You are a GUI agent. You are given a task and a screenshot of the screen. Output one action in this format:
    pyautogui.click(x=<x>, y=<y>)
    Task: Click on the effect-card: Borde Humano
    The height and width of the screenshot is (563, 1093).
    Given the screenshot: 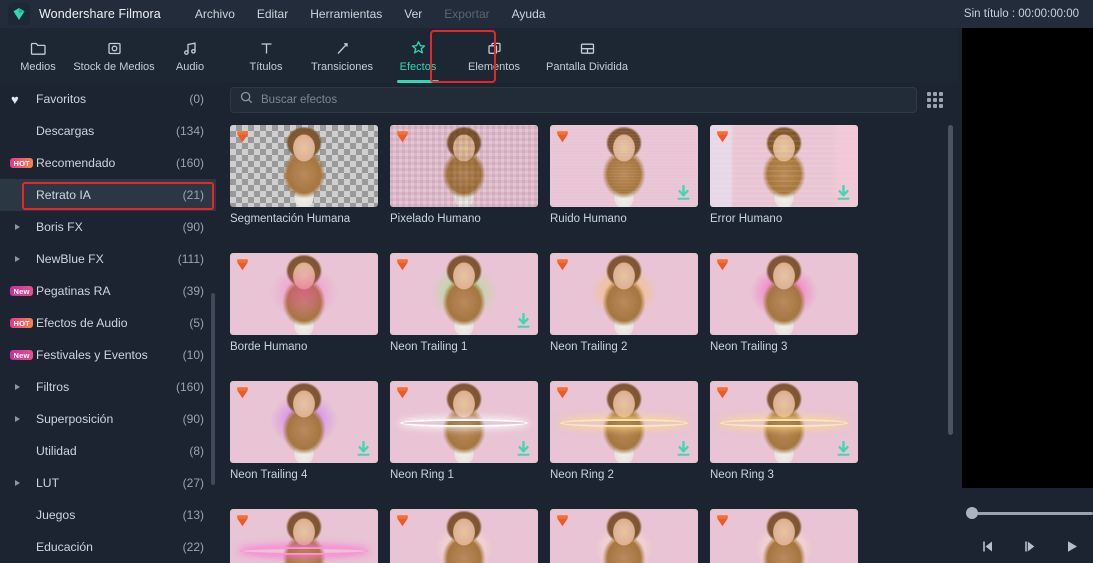 What is the action you would take?
    pyautogui.click(x=310, y=303)
    